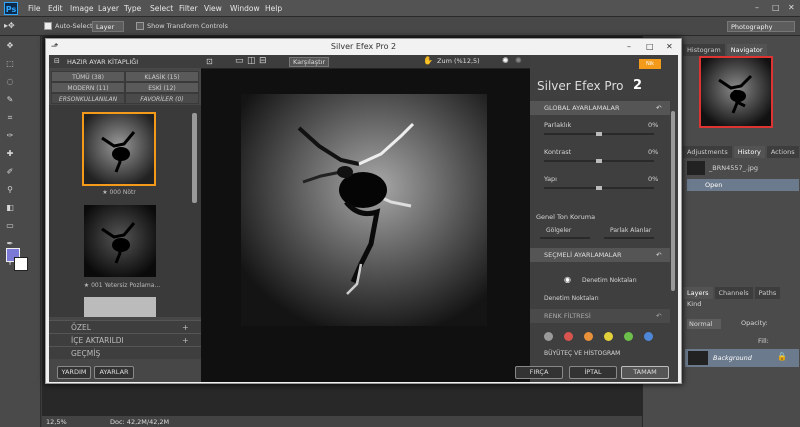  Describe the element at coordinates (21, 264) in the screenshot. I see `background-color-swatch` at that location.